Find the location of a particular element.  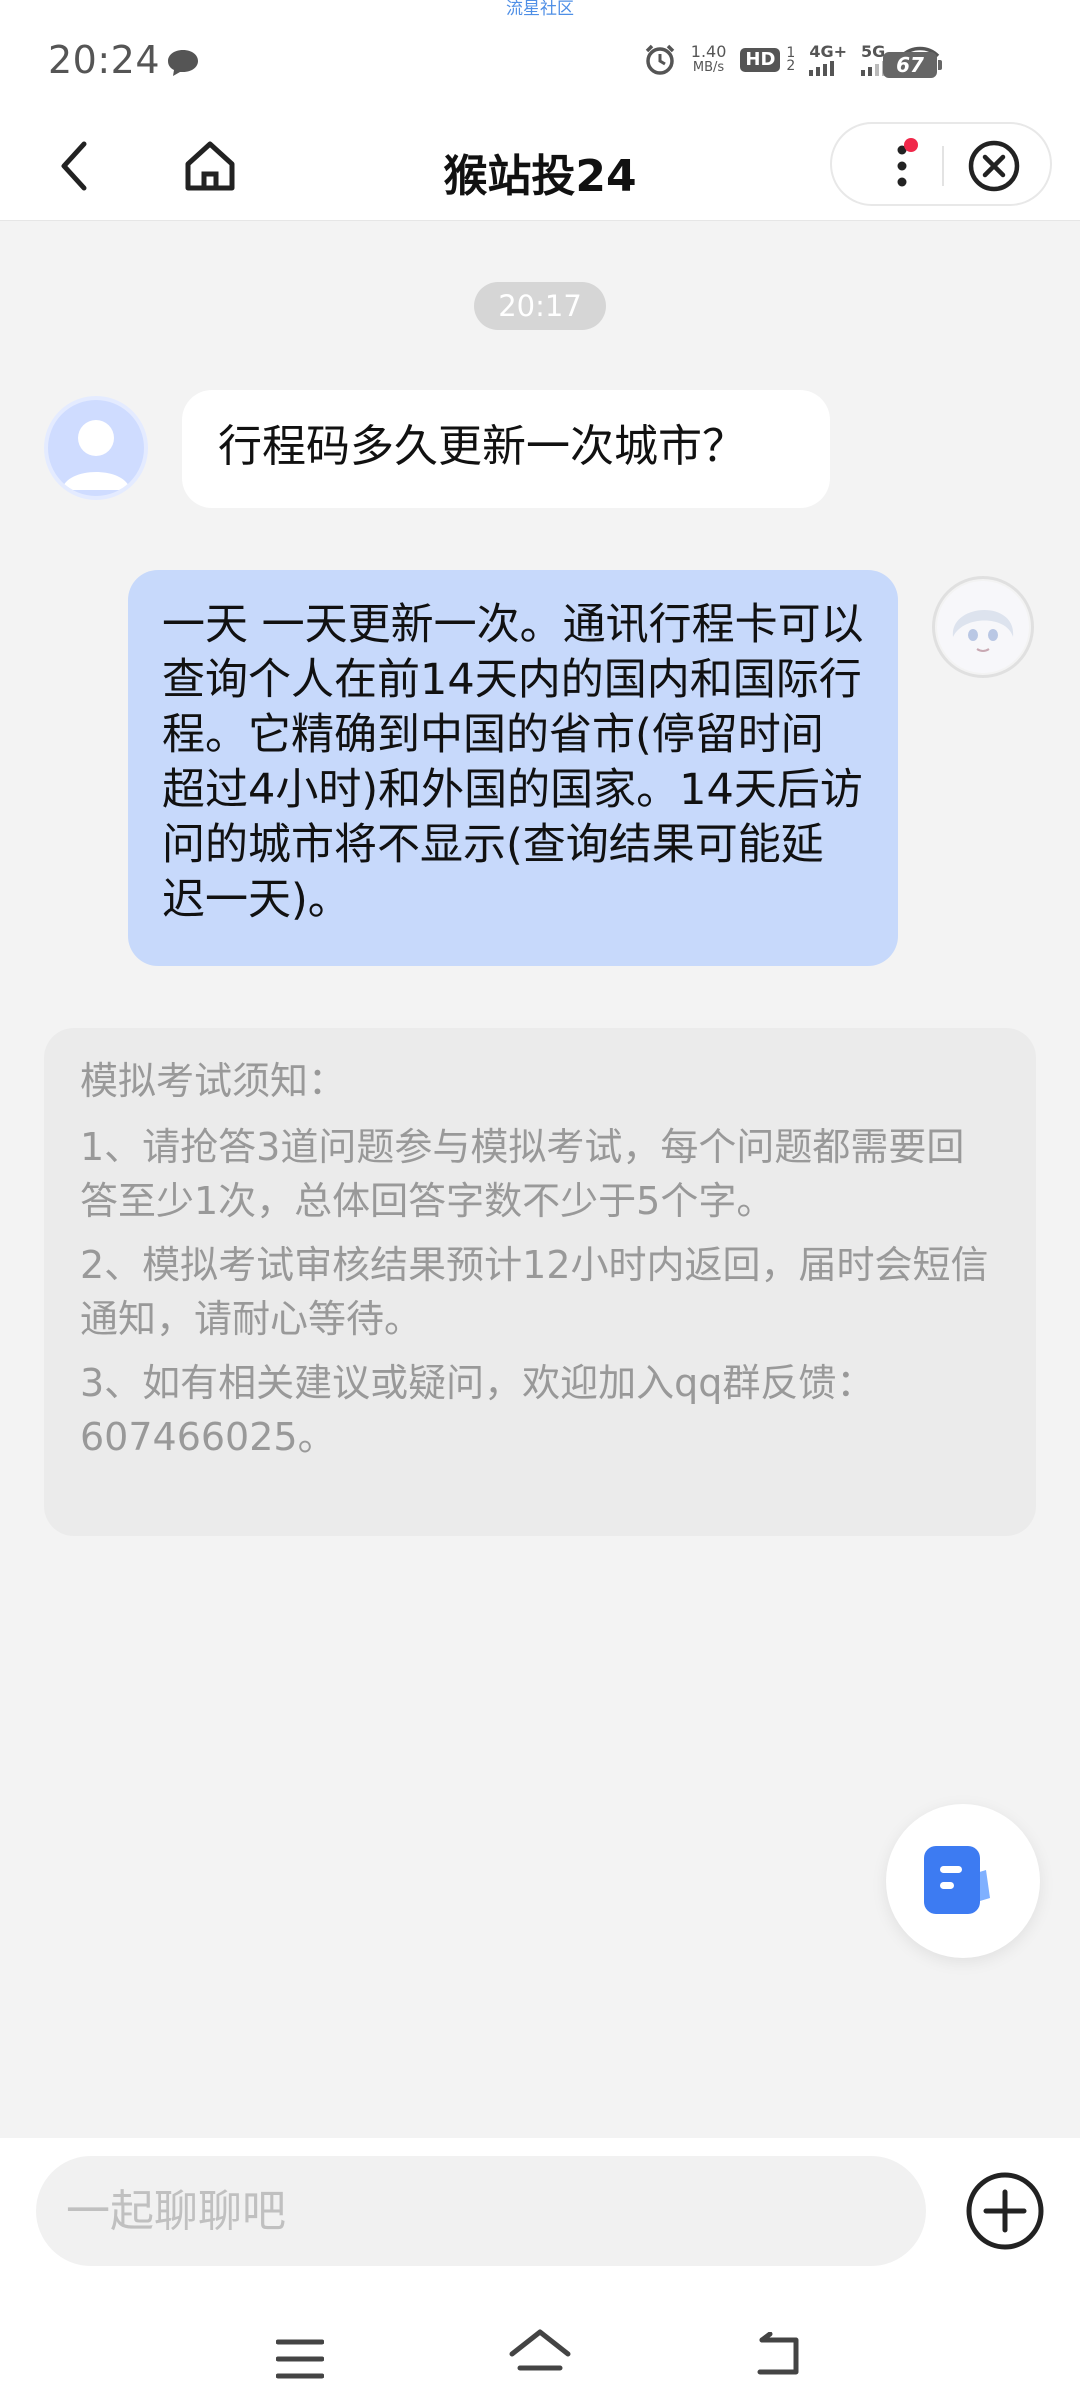

capsule-divider is located at coordinates (943, 166).